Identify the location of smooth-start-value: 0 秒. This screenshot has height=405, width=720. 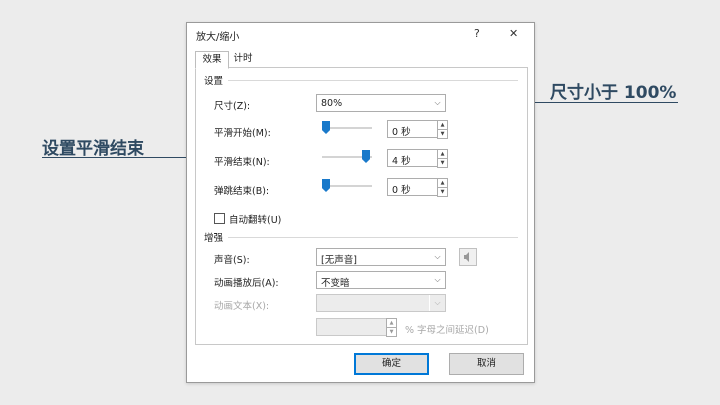
(401, 132).